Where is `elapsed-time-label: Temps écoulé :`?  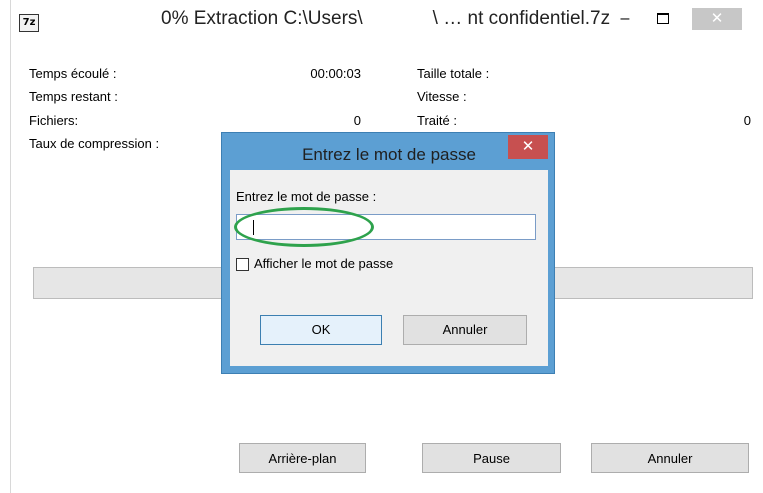
elapsed-time-label: Temps écoulé : is located at coordinates (73, 73).